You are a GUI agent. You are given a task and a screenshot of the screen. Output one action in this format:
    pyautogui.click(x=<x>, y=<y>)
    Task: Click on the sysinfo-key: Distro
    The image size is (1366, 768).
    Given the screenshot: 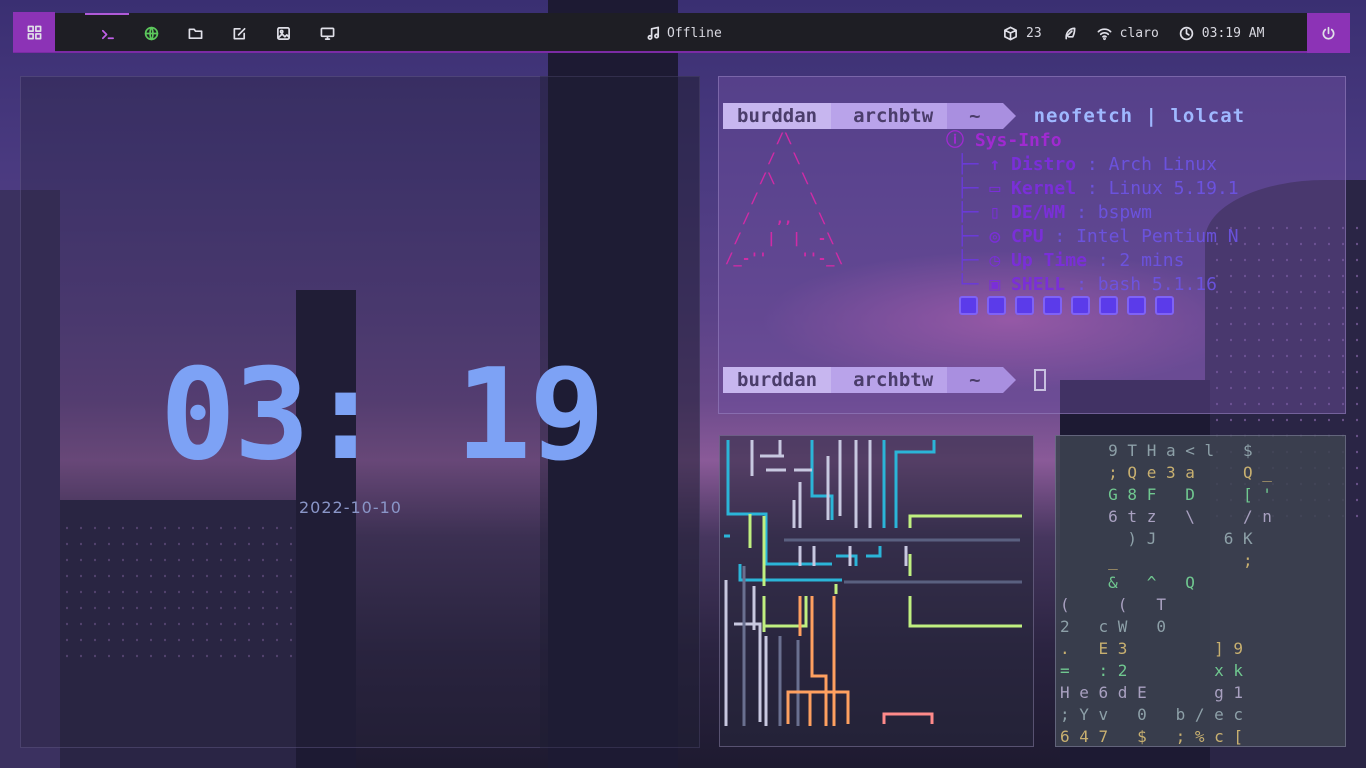 What is the action you would take?
    pyautogui.click(x=1044, y=164)
    